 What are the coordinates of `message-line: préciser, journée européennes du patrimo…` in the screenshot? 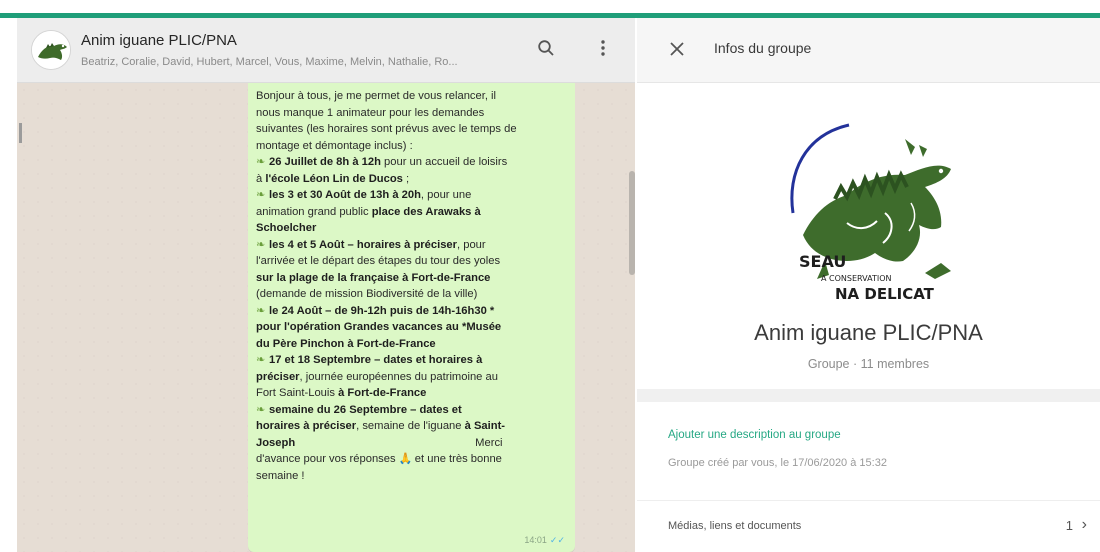 It's located at (411, 377).